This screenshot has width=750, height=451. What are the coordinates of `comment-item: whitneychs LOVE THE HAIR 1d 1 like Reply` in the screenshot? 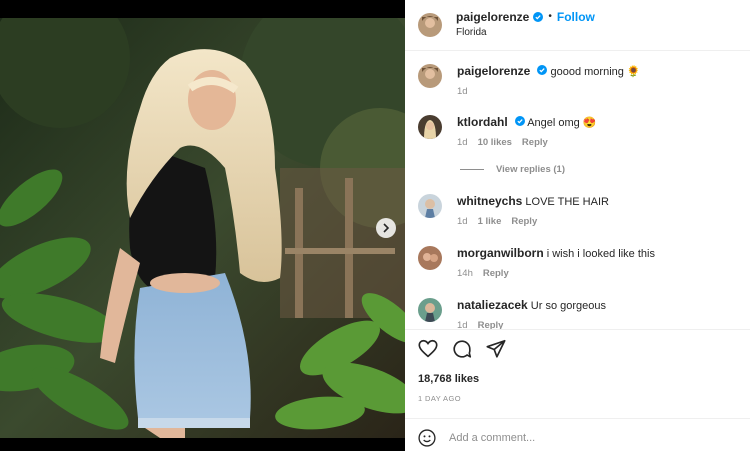 It's located at (513, 211).